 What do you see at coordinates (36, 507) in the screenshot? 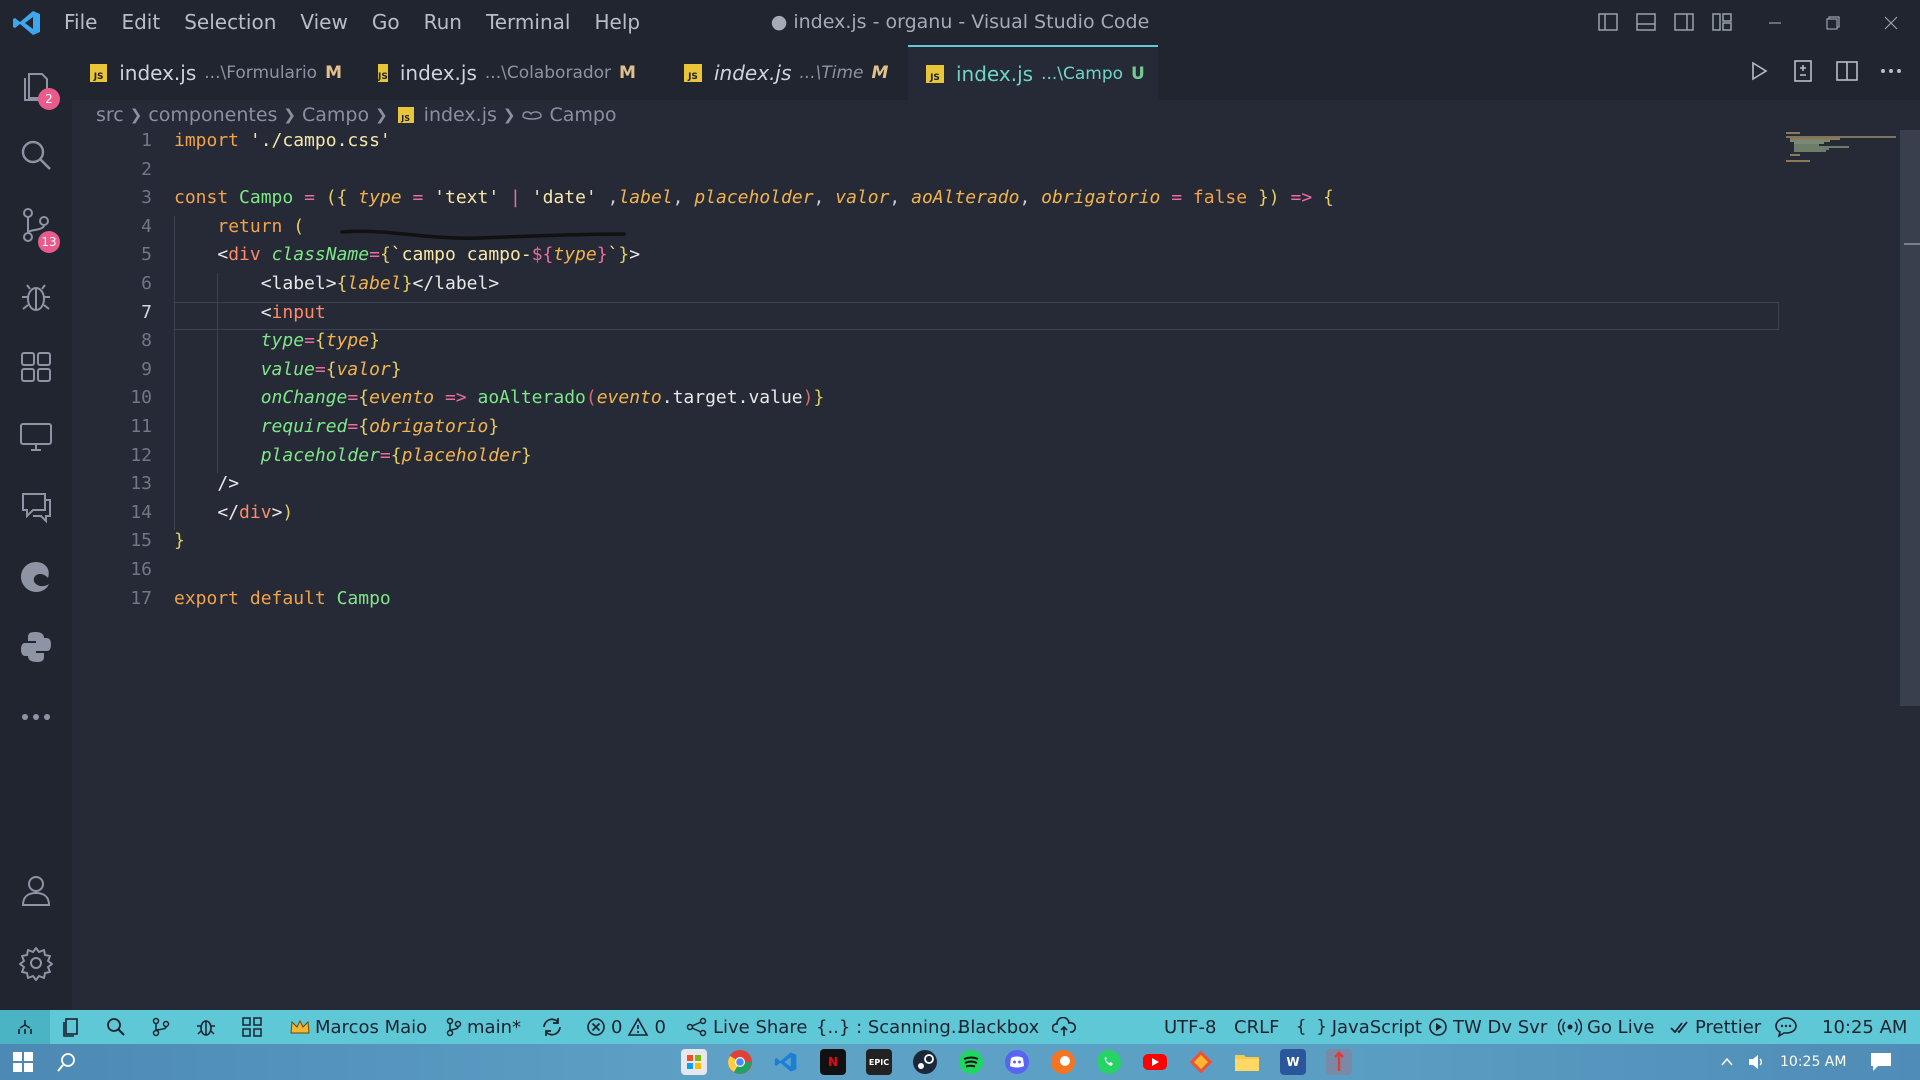
I see `comments-button` at bounding box center [36, 507].